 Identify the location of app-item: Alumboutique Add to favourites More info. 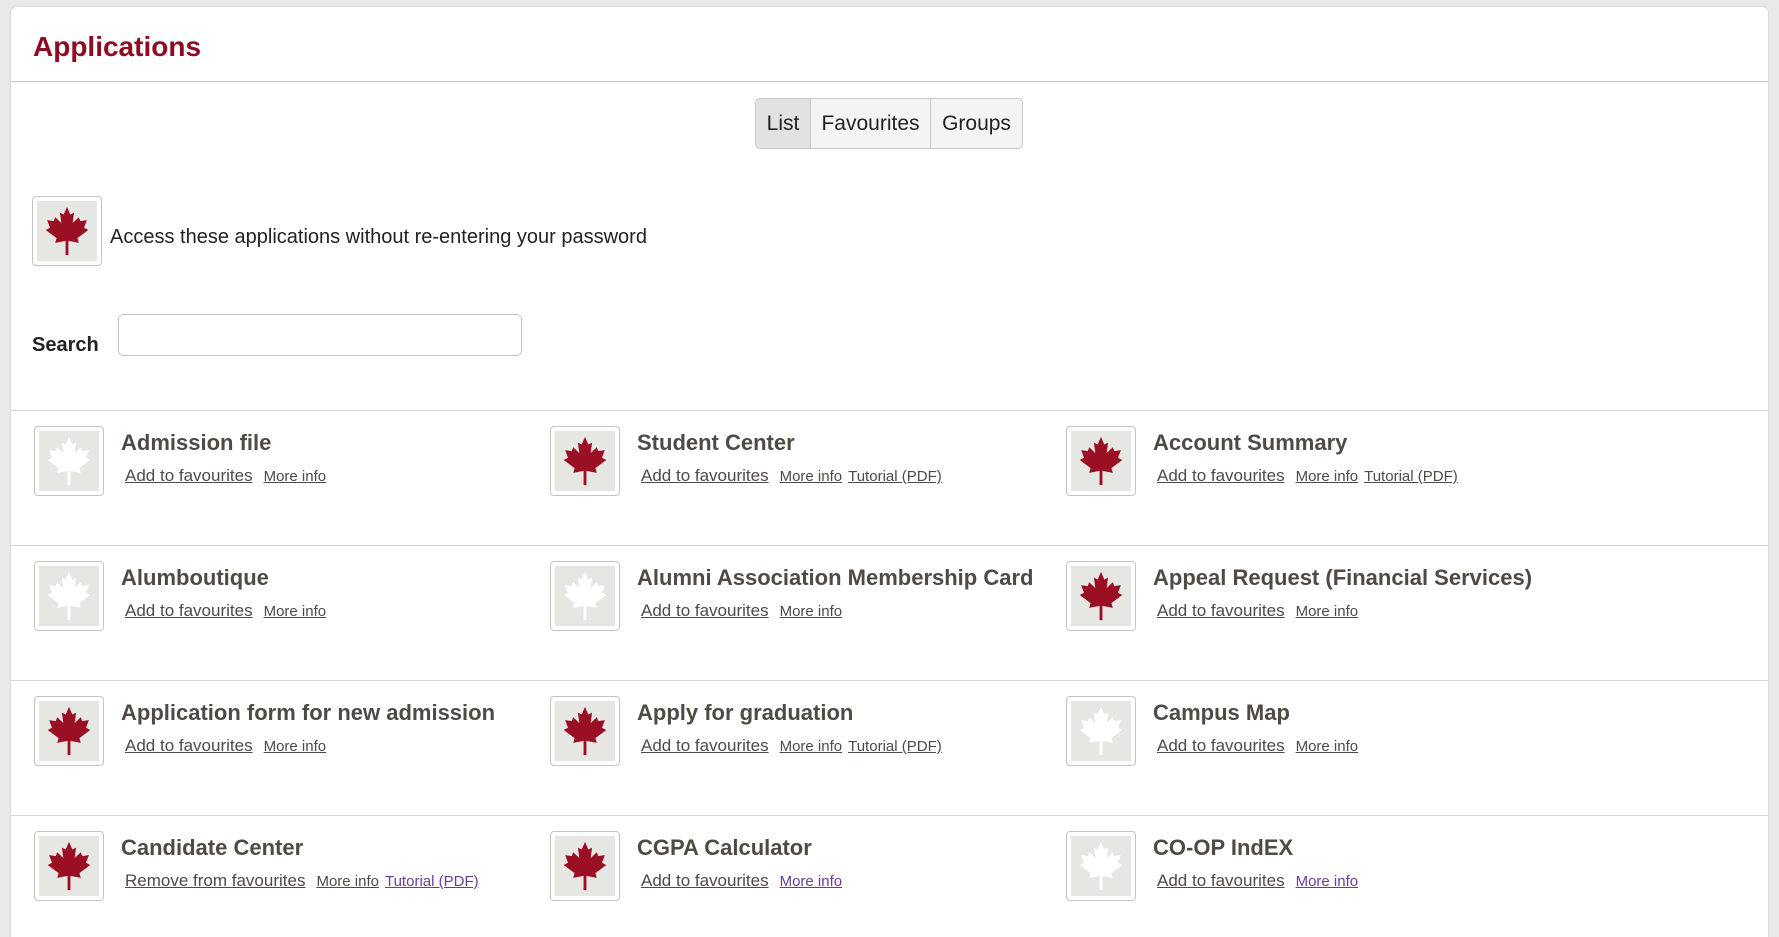
(307, 613).